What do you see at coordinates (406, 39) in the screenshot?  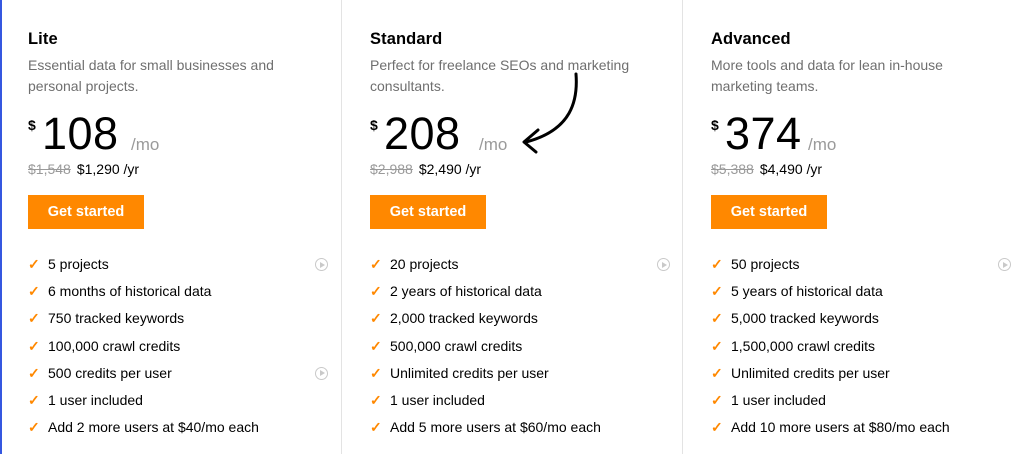 I see `plan-name: Standard` at bounding box center [406, 39].